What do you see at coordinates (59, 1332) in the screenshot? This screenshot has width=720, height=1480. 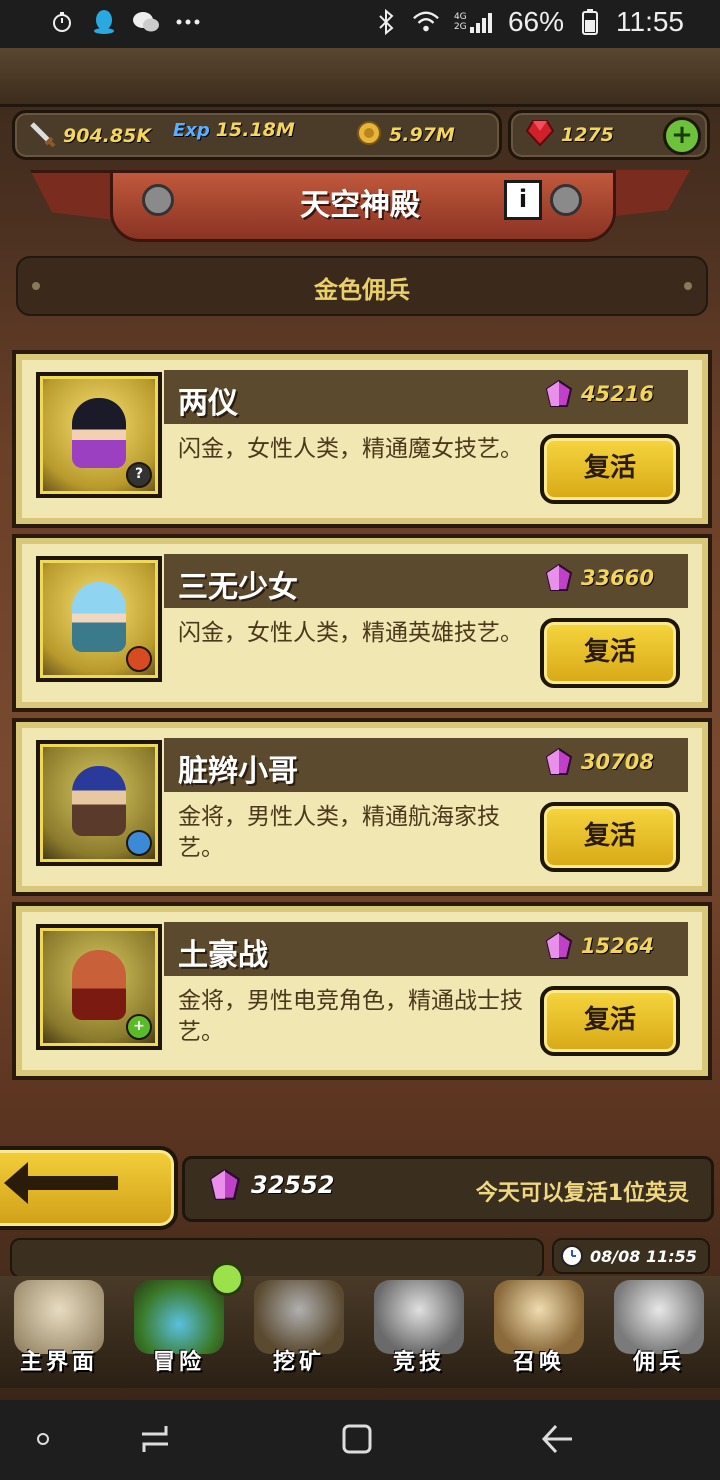 I see `nav-main: 主界面` at bounding box center [59, 1332].